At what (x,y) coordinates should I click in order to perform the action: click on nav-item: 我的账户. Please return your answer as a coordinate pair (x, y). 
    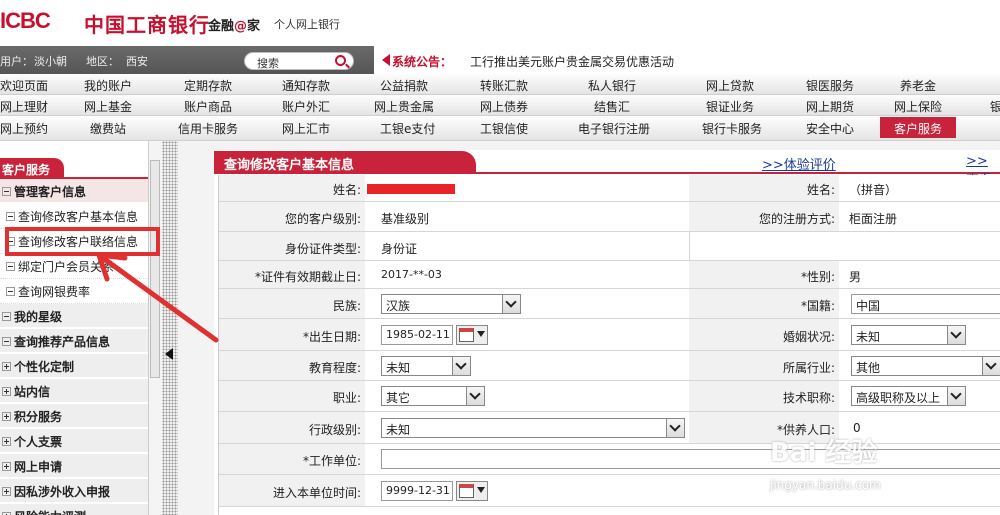
    Looking at the image, I should click on (108, 85).